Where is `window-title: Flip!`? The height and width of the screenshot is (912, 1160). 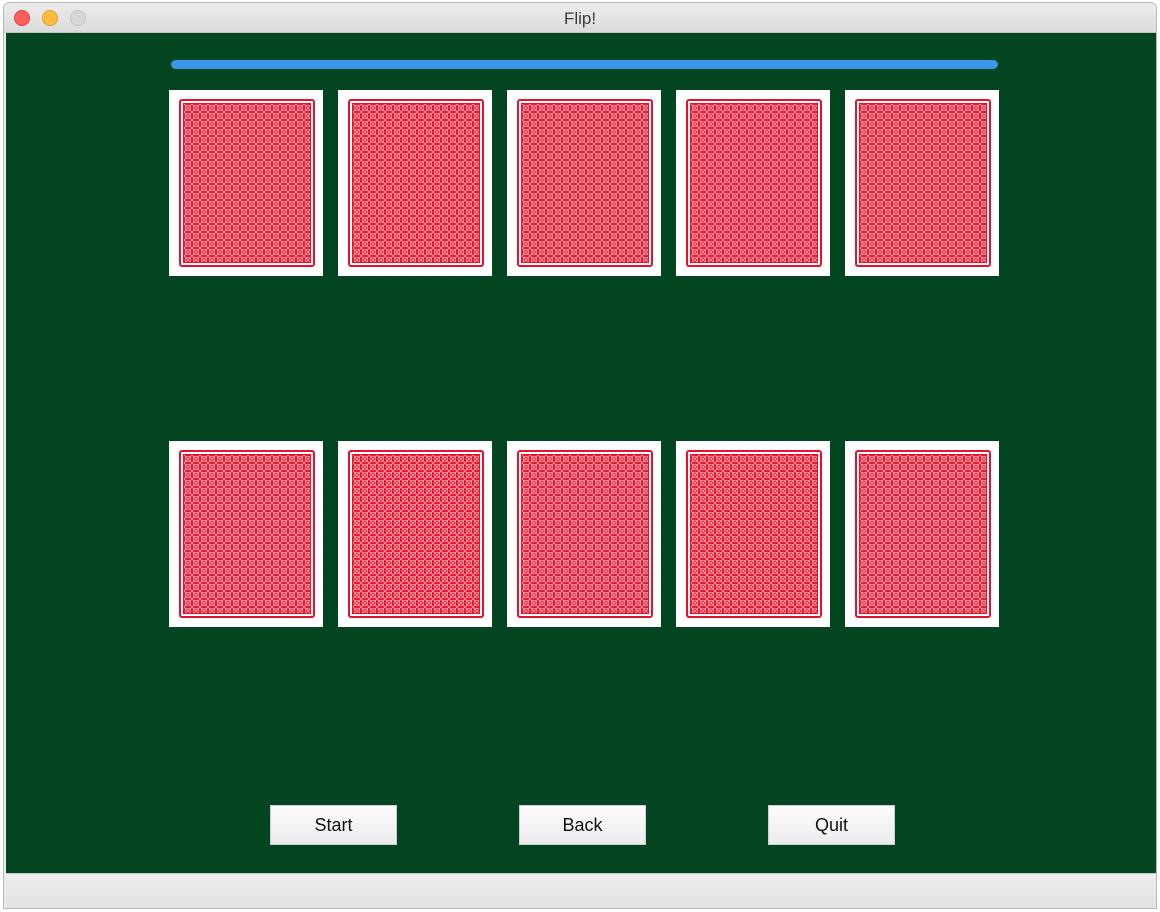
window-title: Flip! is located at coordinates (580, 18).